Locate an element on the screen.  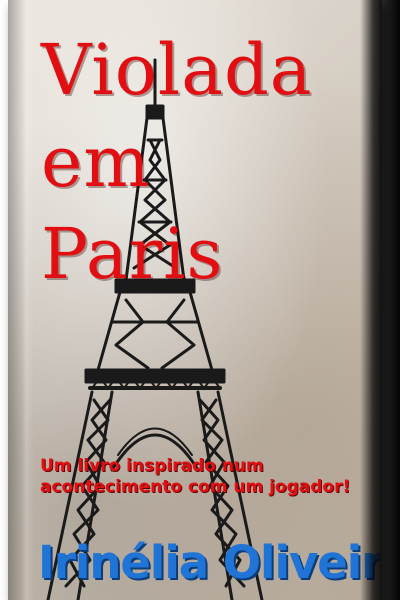
cover-edge-shadow is located at coordinates (371, 300).